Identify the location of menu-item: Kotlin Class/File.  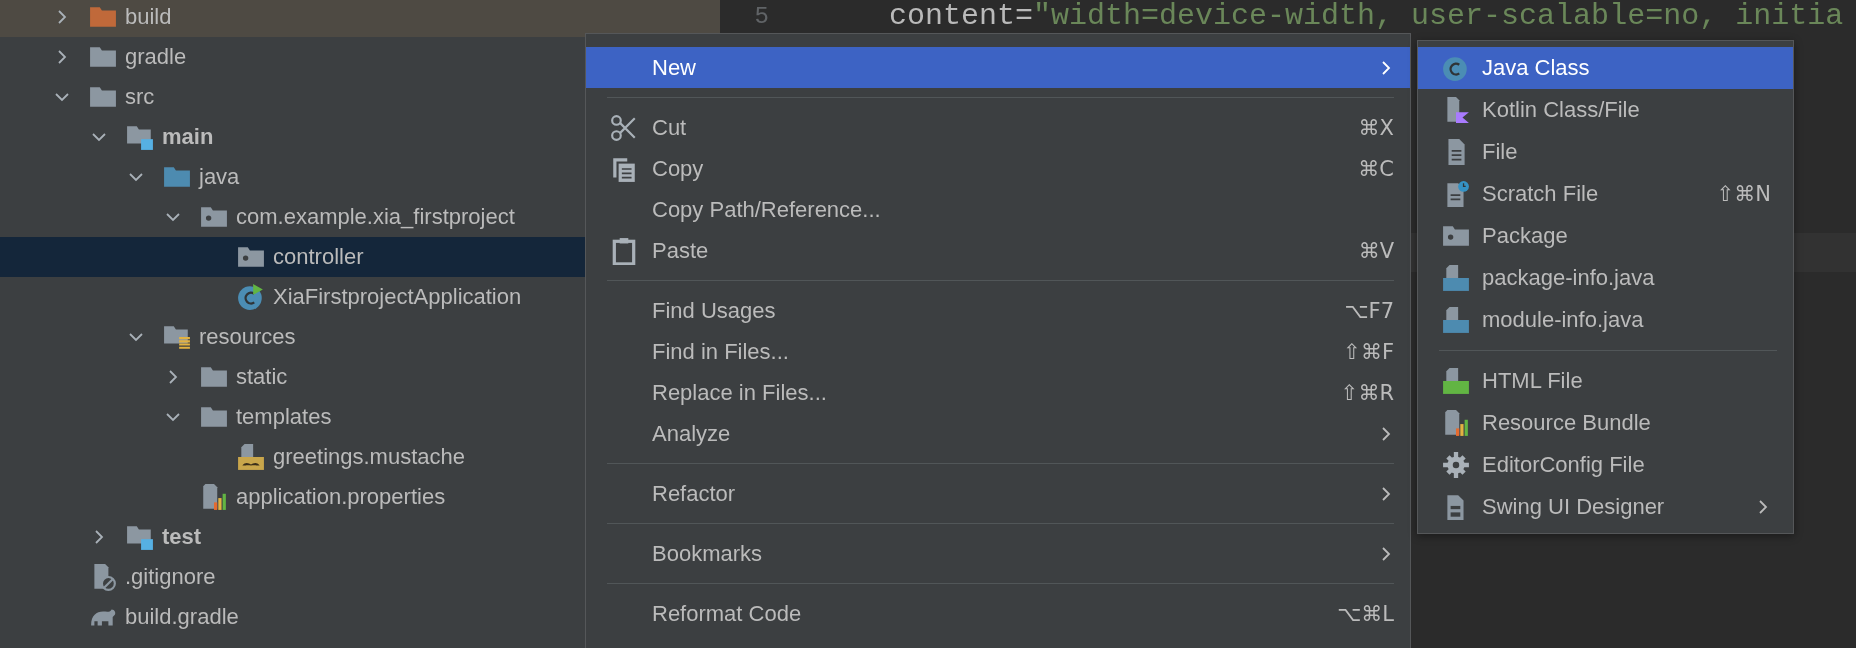
(1605, 110).